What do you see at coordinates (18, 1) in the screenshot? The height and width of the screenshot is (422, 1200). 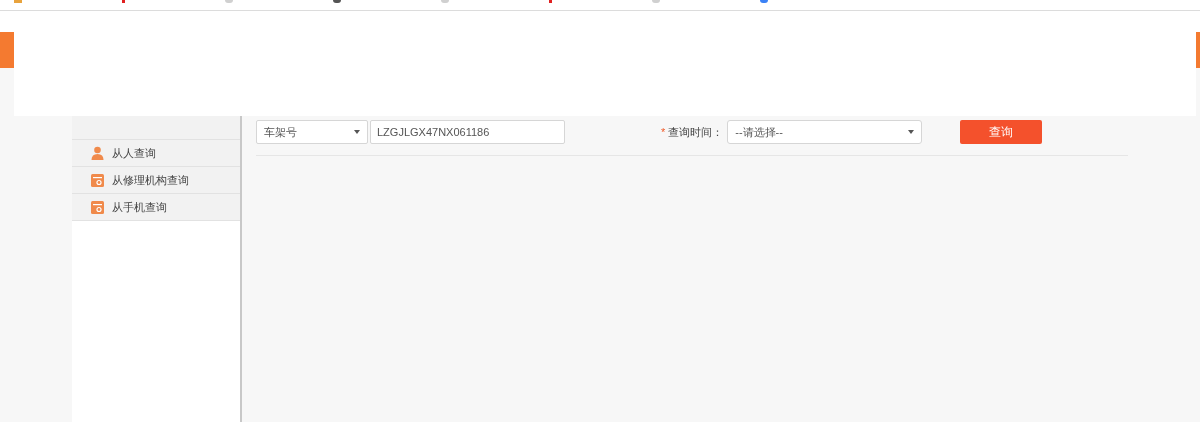 I see `apps-icon` at bounding box center [18, 1].